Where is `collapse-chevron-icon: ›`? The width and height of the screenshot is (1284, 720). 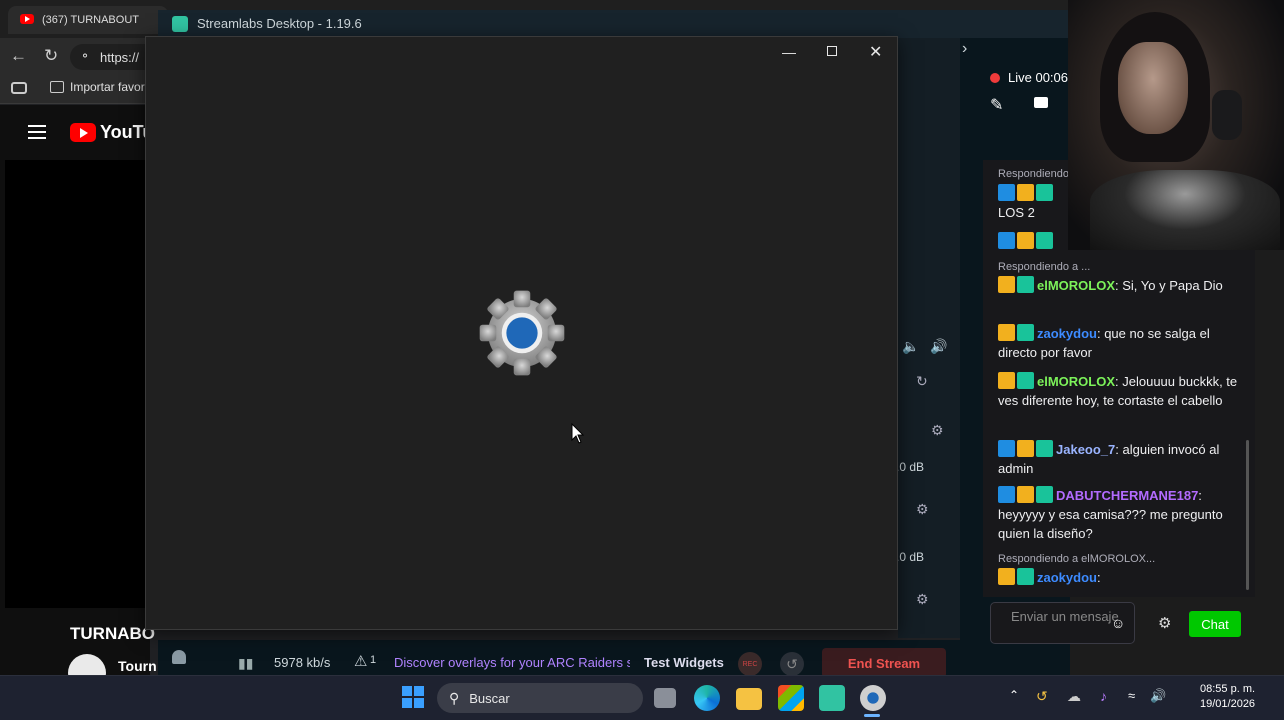
collapse-chevron-icon: › is located at coordinates (964, 49).